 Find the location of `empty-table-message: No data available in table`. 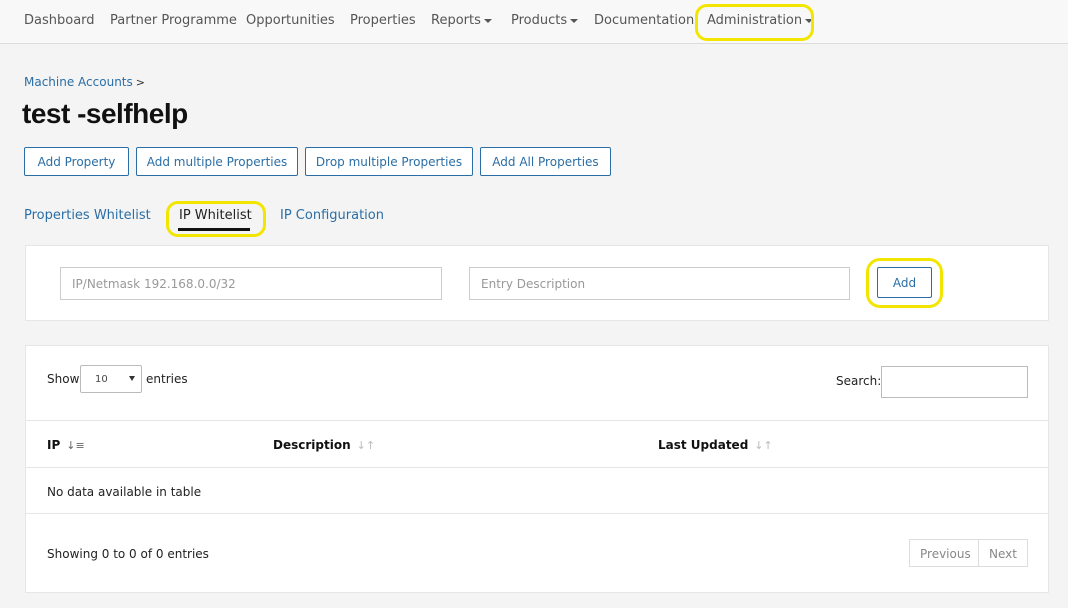

empty-table-message: No data available in table is located at coordinates (124, 492).